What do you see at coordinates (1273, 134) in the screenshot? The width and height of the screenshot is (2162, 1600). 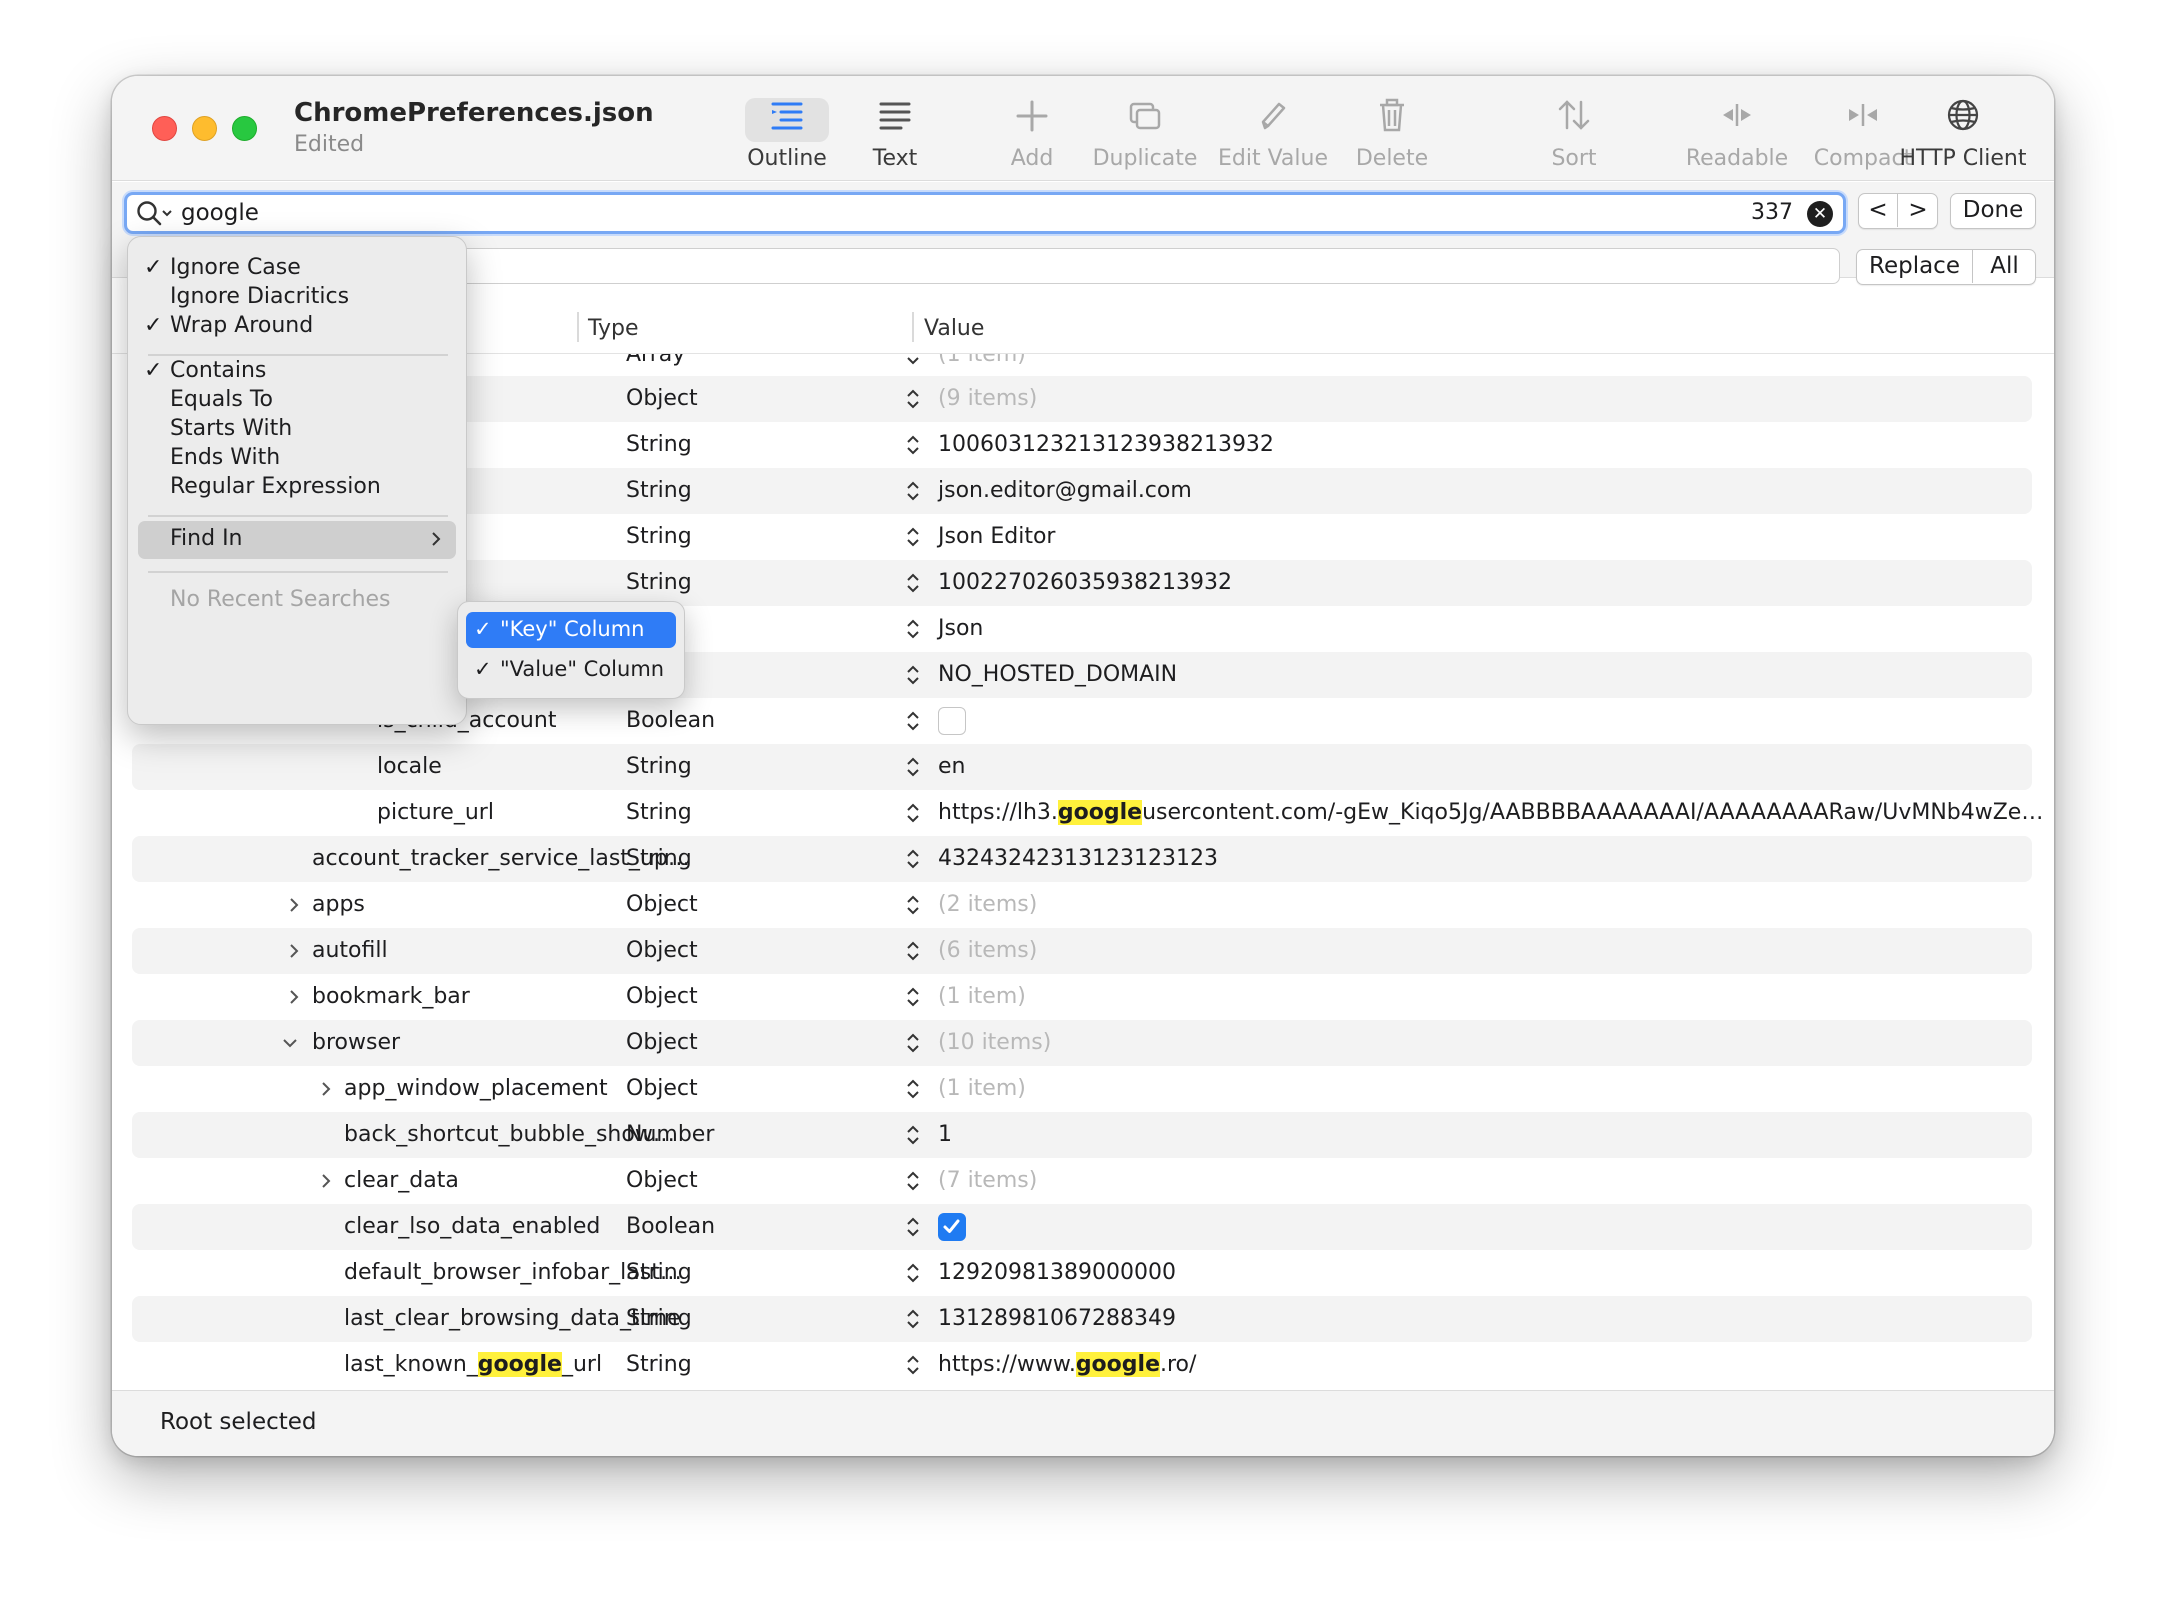 I see `edit-value-button: Edit Value` at bounding box center [1273, 134].